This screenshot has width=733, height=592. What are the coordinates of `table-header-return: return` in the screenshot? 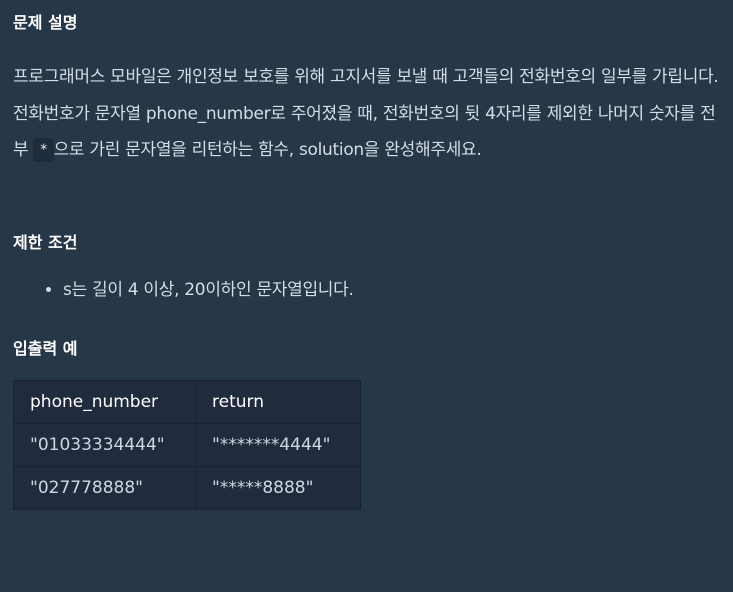 It's located at (278, 402).